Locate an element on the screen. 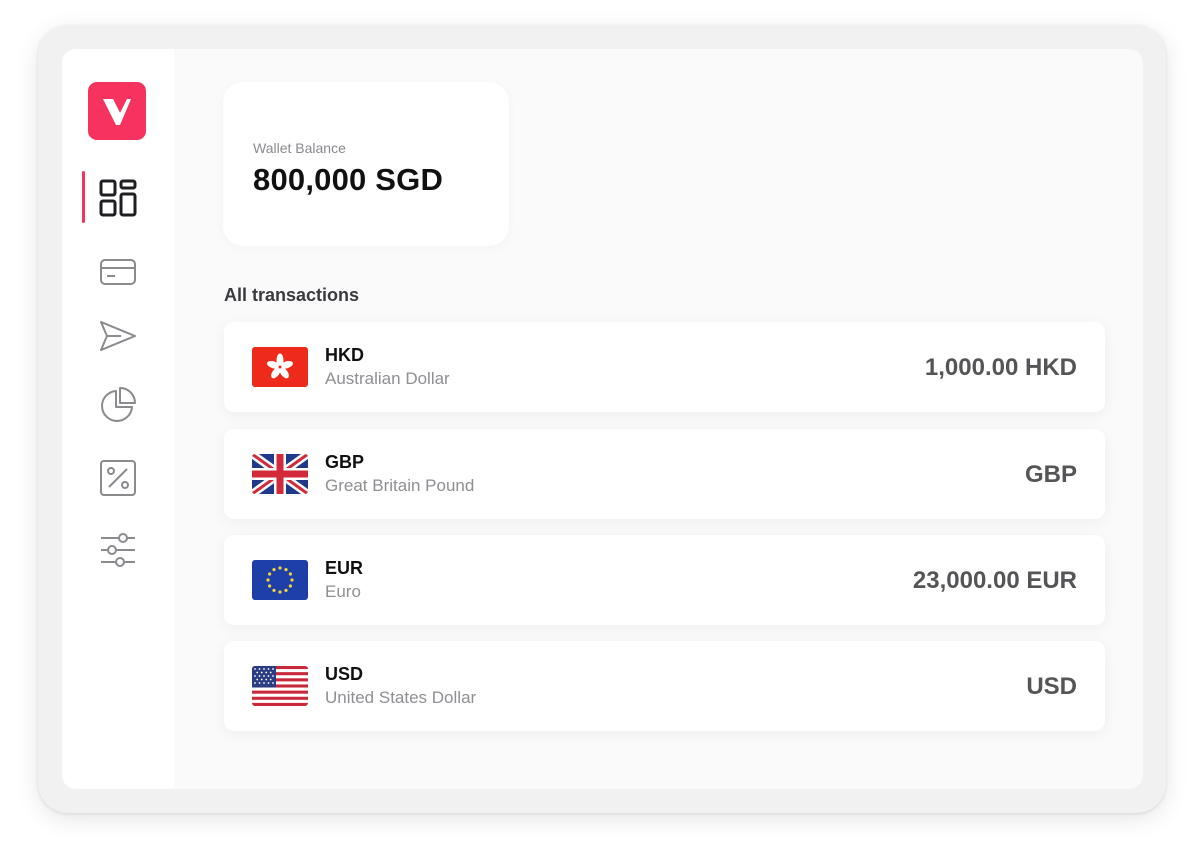 The image size is (1204, 864). card-icon is located at coordinates (118, 272).